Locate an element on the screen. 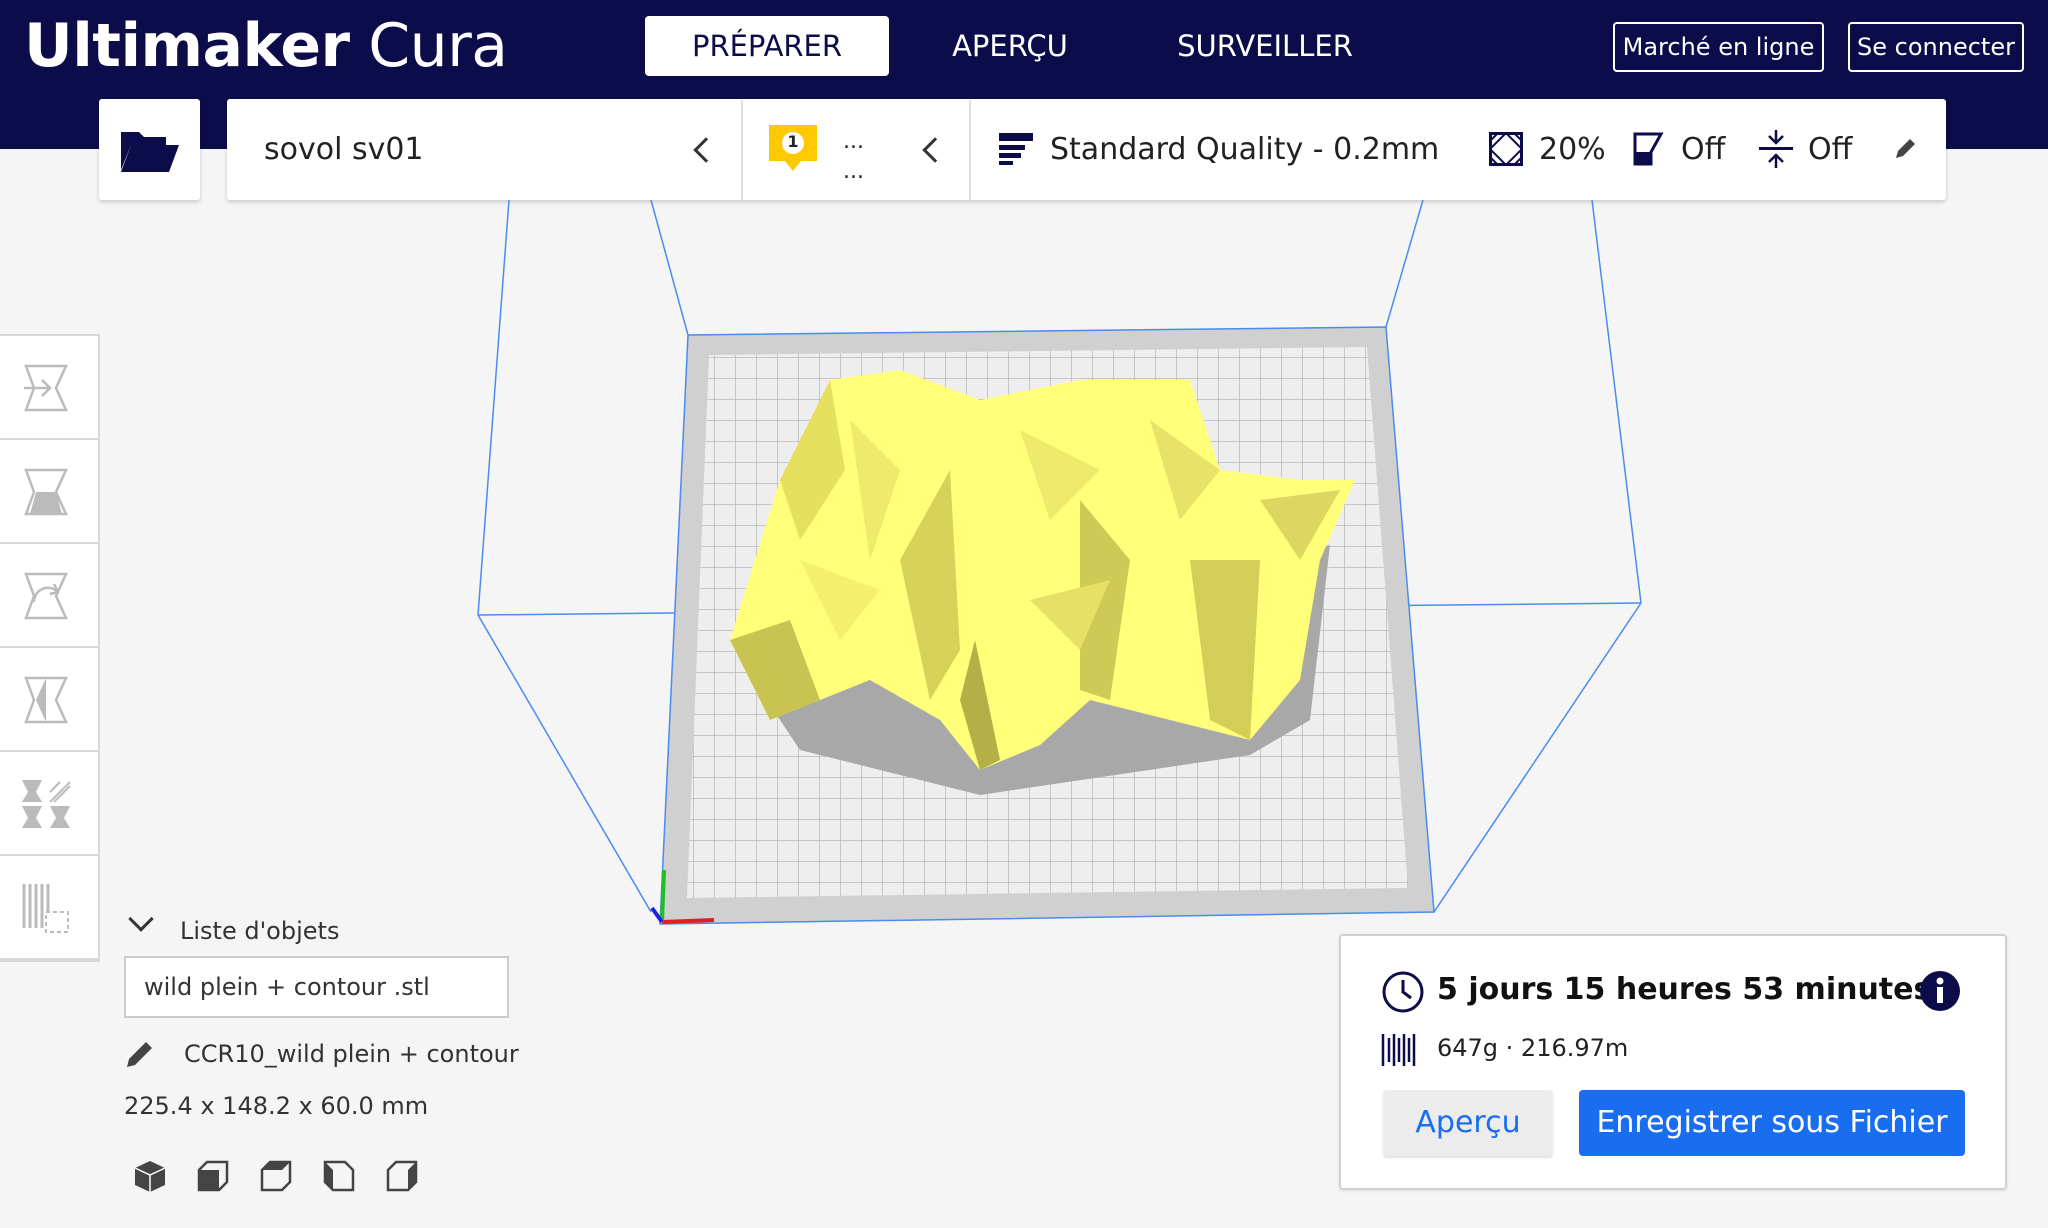  camera-front-icon is located at coordinates (213, 1176).